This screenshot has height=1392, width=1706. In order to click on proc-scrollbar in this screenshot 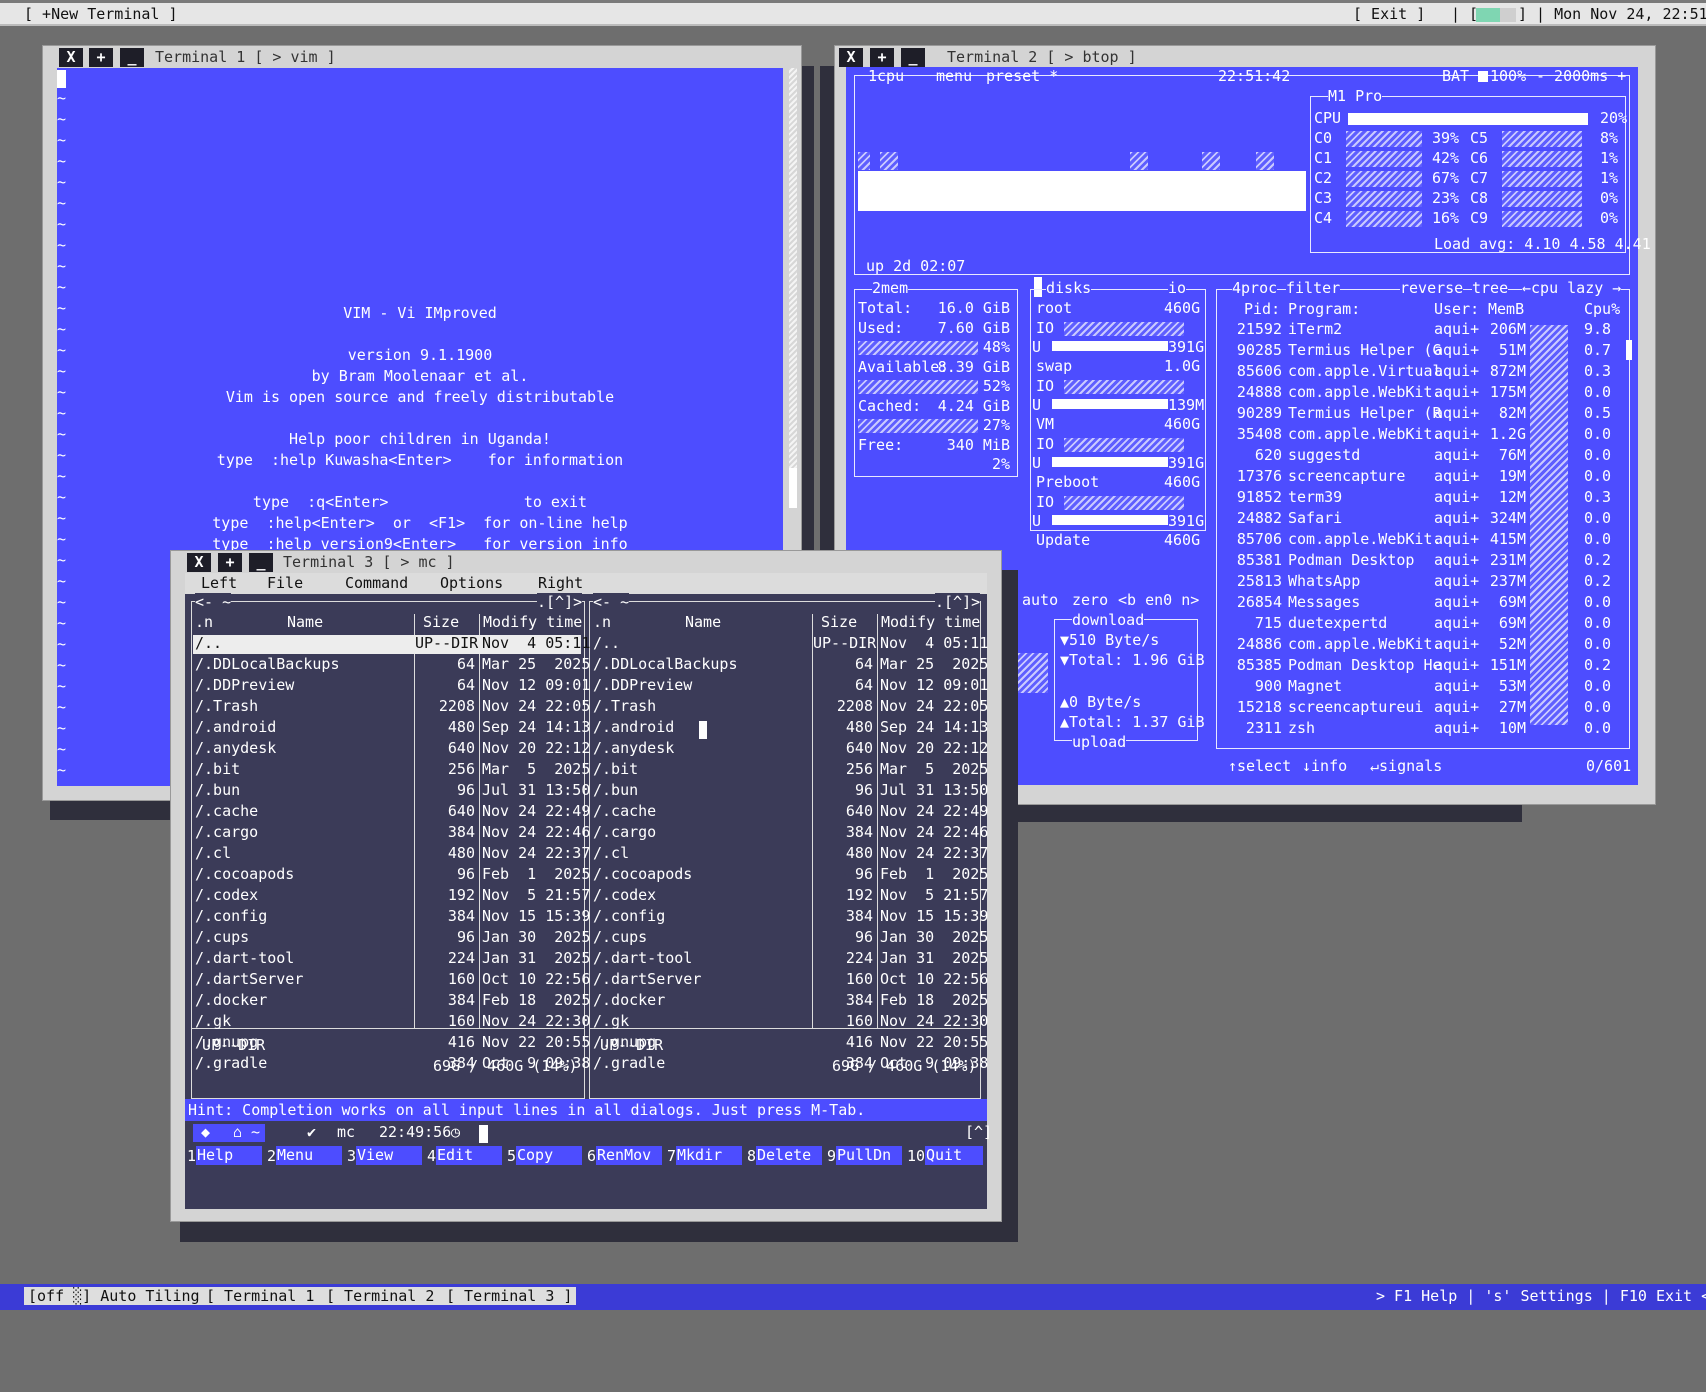, I will do `click(1629, 350)`.